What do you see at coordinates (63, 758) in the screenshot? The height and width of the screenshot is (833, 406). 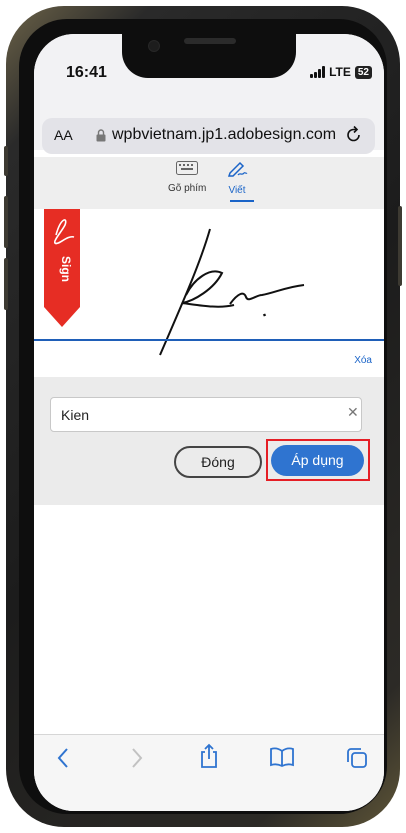 I see `back-icon` at bounding box center [63, 758].